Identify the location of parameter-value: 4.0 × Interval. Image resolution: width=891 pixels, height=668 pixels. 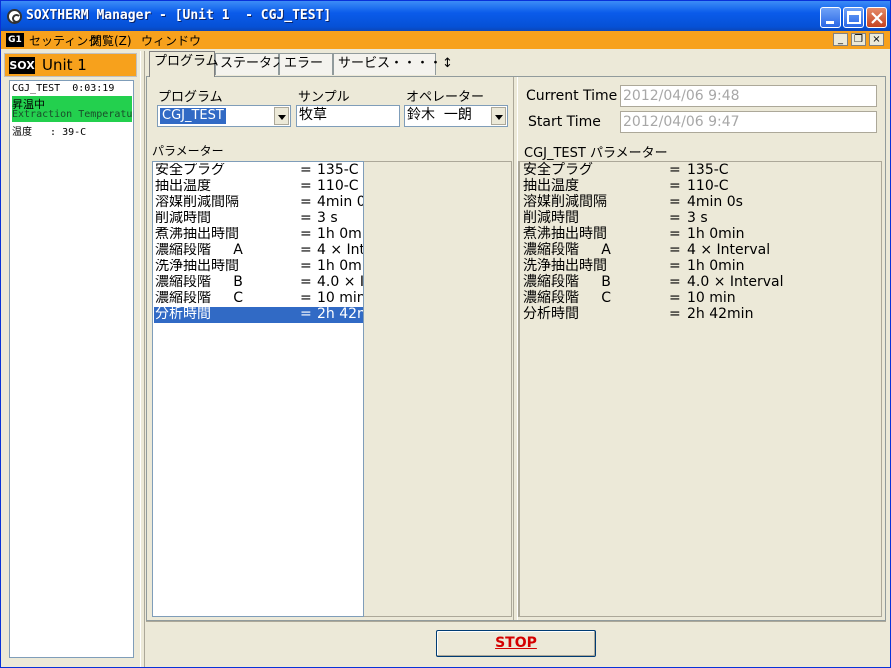
(735, 282).